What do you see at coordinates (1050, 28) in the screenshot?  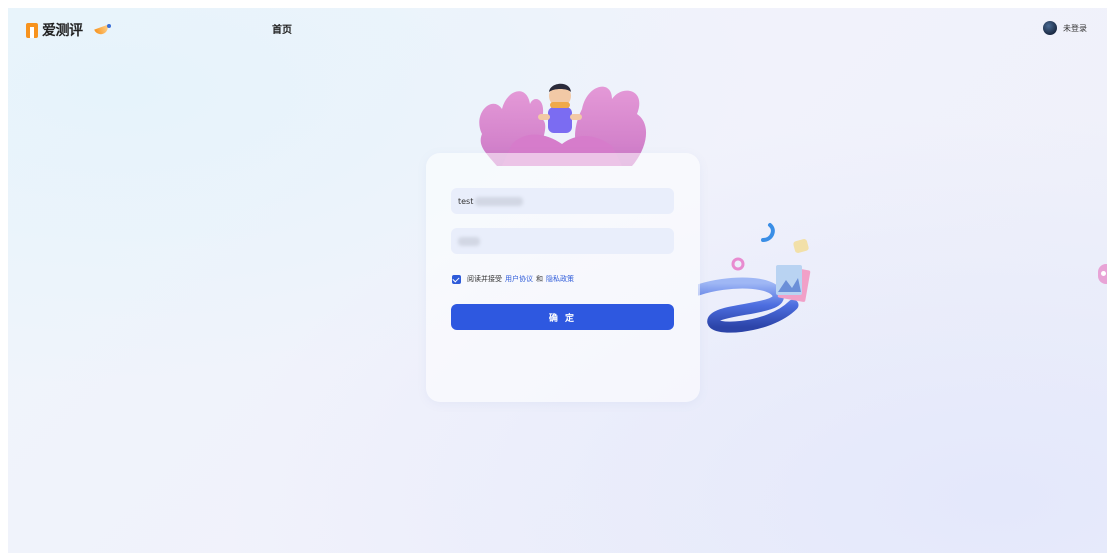 I see `avatar-icon` at bounding box center [1050, 28].